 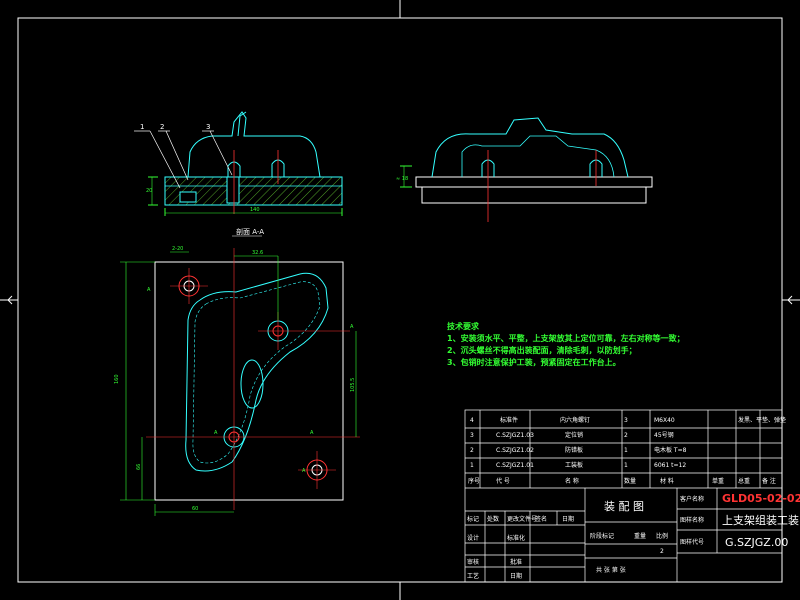 What do you see at coordinates (493, 519) in the screenshot?
I see `svg-text: 处数` at bounding box center [493, 519].